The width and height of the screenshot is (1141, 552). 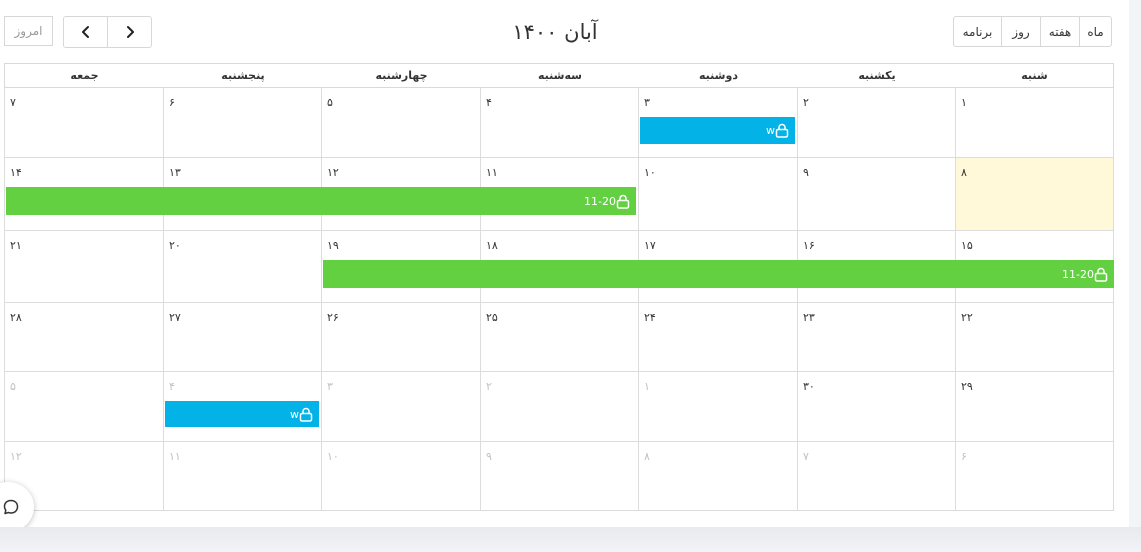 I want to click on weekday-header: دوشنبه, so click(x=718, y=75).